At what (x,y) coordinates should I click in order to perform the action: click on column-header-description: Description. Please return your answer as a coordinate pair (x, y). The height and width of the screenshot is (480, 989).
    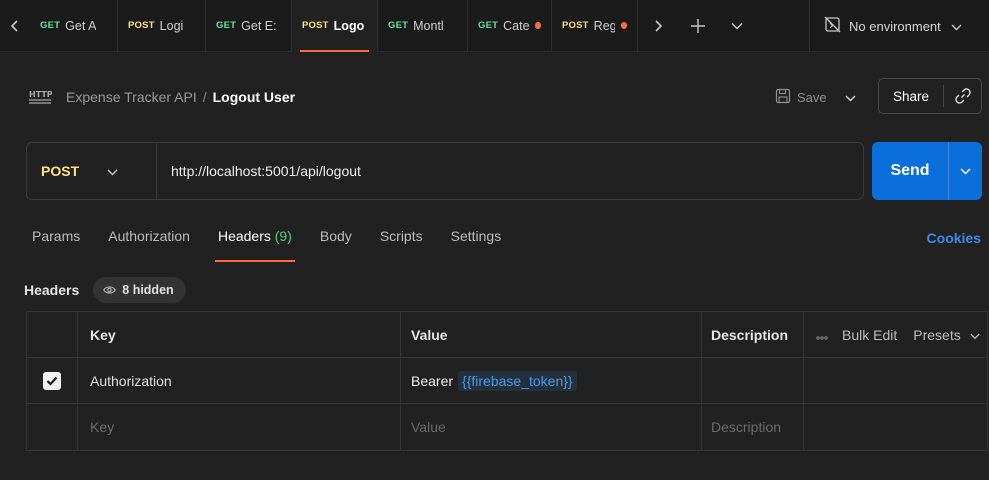
    Looking at the image, I should click on (753, 334).